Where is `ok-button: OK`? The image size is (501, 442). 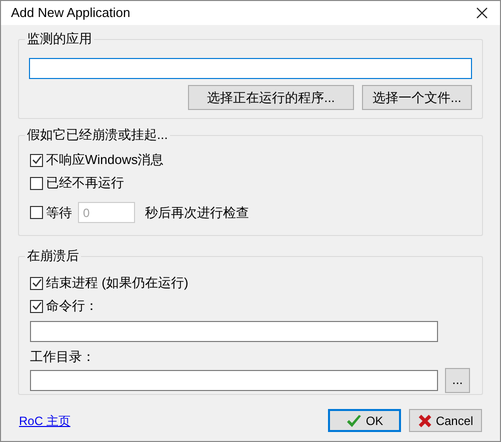 ok-button: OK is located at coordinates (364, 420).